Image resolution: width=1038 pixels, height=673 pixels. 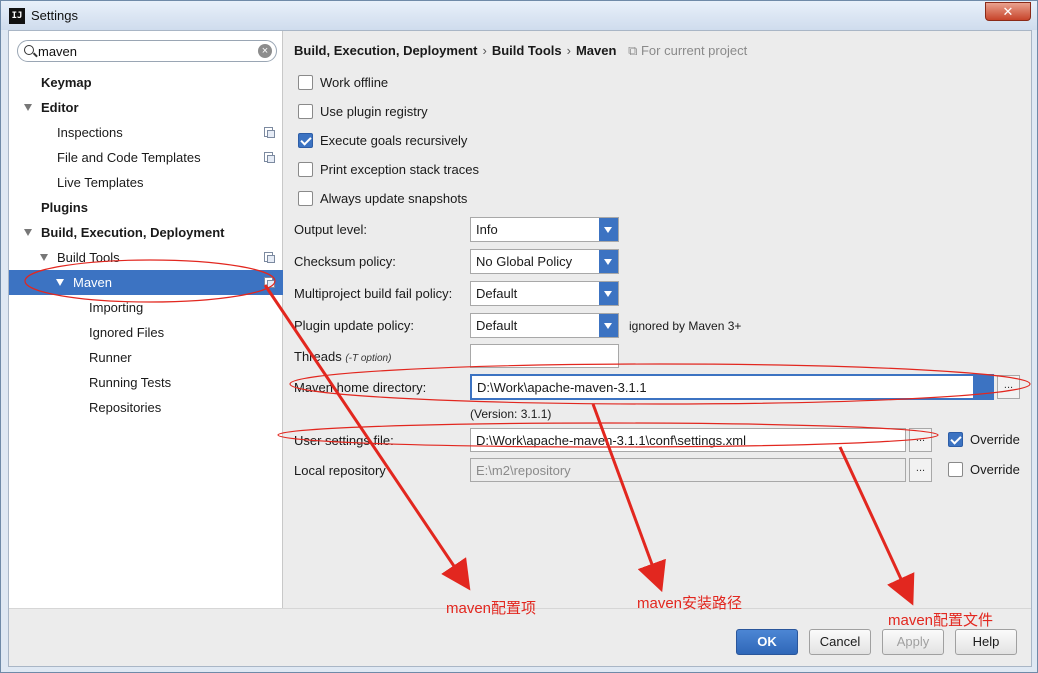 What do you see at coordinates (146, 132) in the screenshot?
I see `tree-item-inspections: Inspections` at bounding box center [146, 132].